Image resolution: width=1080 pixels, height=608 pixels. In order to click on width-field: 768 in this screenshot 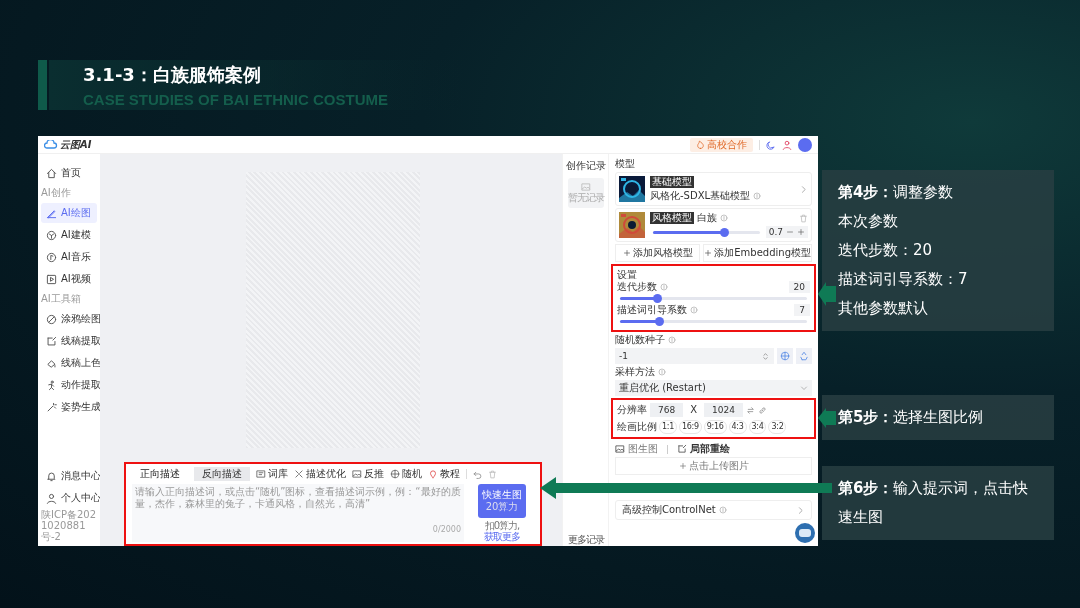, I will do `click(667, 410)`.